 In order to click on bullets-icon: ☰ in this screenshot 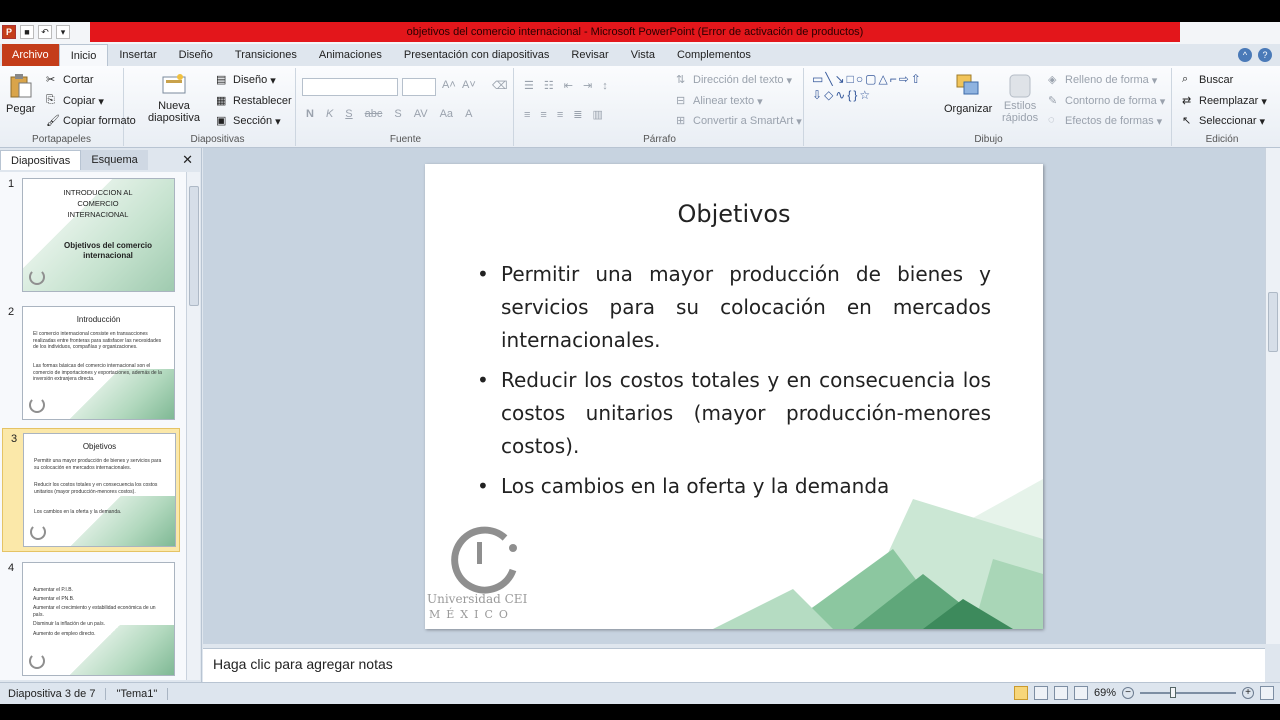, I will do `click(529, 85)`.